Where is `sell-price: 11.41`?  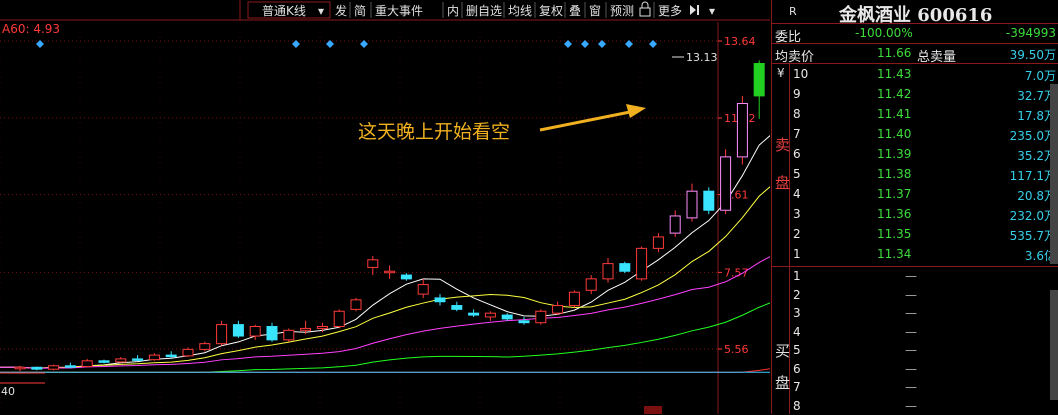 sell-price: 11.41 is located at coordinates (894, 114).